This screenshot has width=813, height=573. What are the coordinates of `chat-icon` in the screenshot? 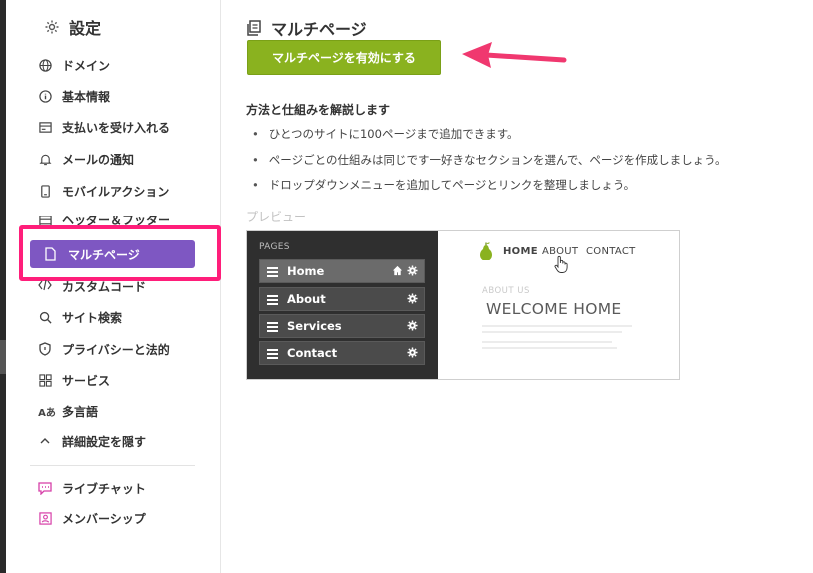 It's located at (45, 488).